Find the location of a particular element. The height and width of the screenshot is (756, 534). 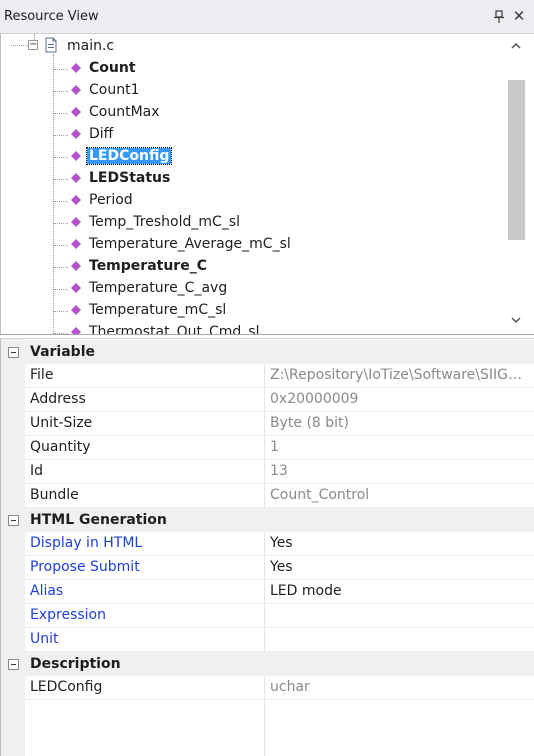

property-row: Expression is located at coordinates (267, 616).